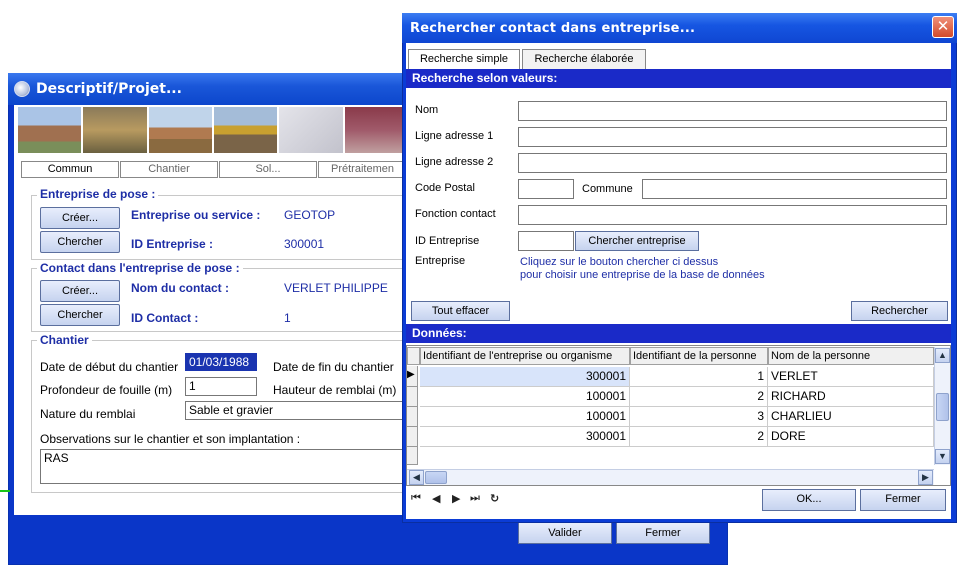 The image size is (957, 565). Describe the element at coordinates (475, 498) in the screenshot. I see `last-record-icon: ⏭` at that location.